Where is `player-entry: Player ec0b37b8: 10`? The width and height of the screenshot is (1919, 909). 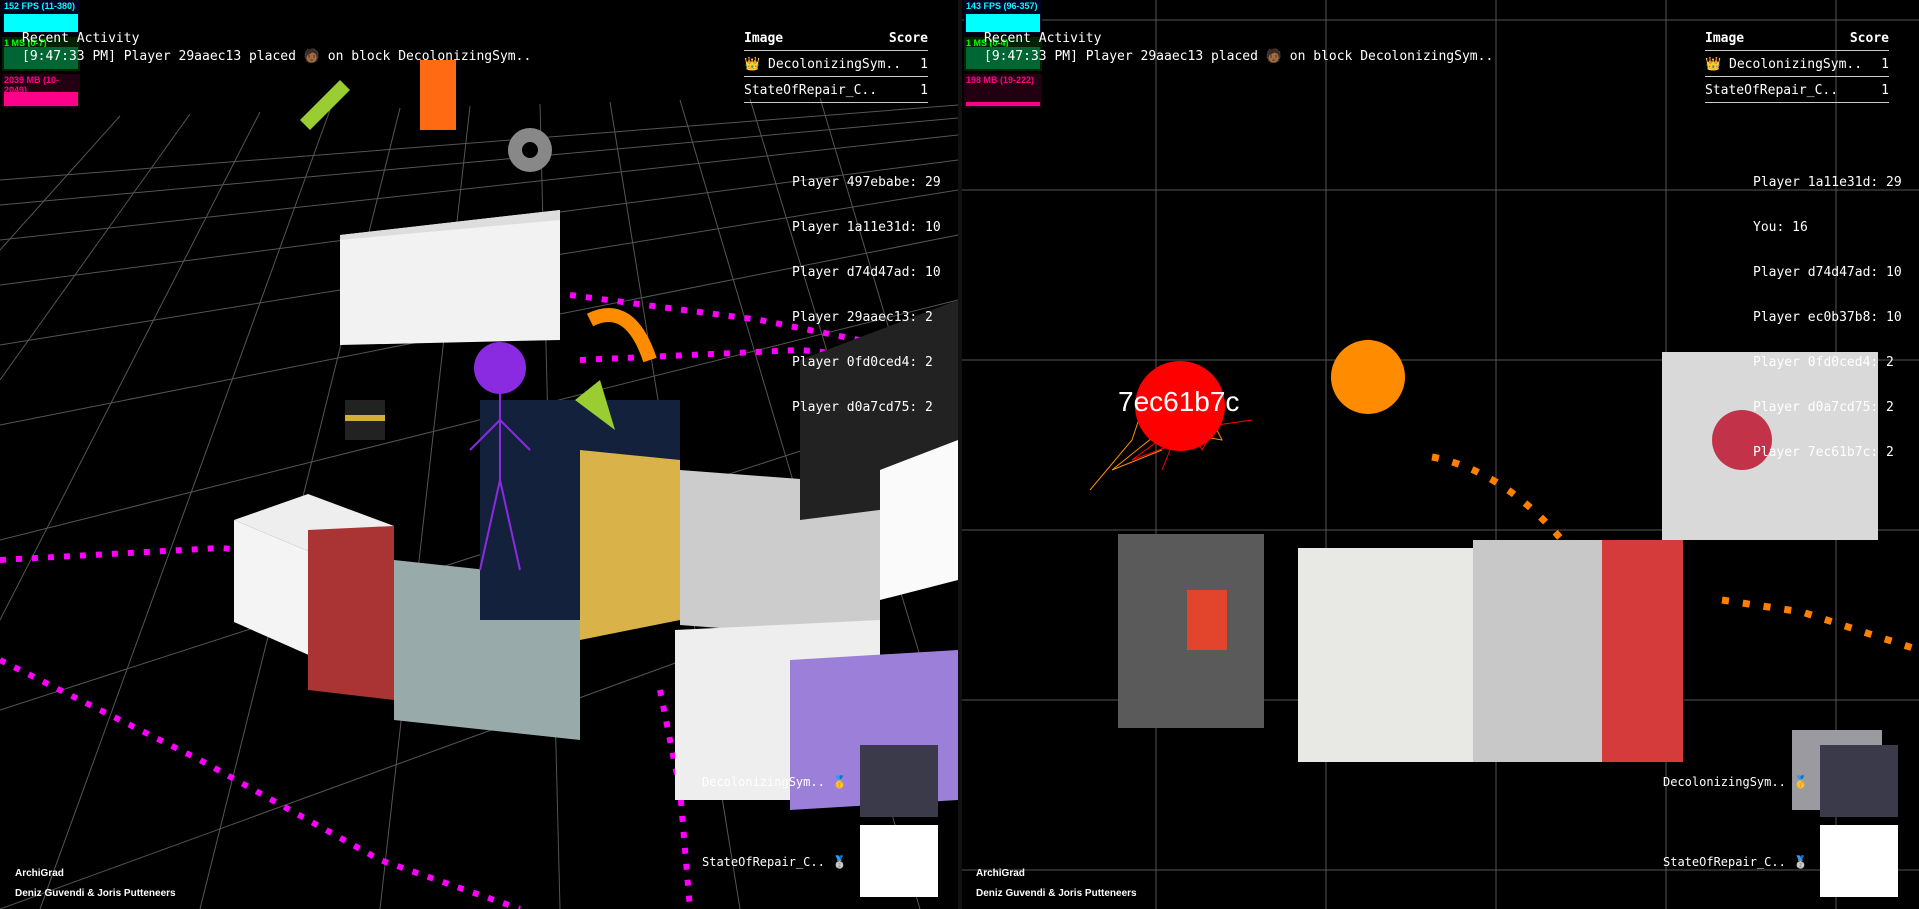 player-entry: Player ec0b37b8: 10 is located at coordinates (1827, 317).